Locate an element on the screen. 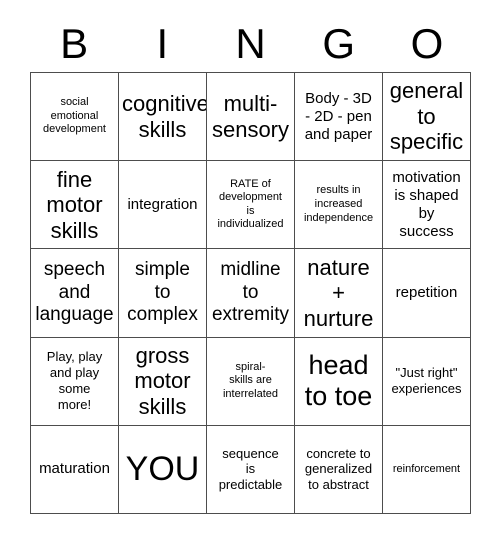 The width and height of the screenshot is (500, 544). bingo-cell: YOU is located at coordinates (163, 469).